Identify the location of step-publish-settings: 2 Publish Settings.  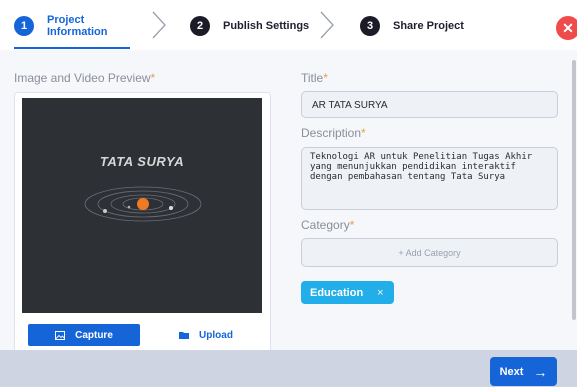
(249, 26).